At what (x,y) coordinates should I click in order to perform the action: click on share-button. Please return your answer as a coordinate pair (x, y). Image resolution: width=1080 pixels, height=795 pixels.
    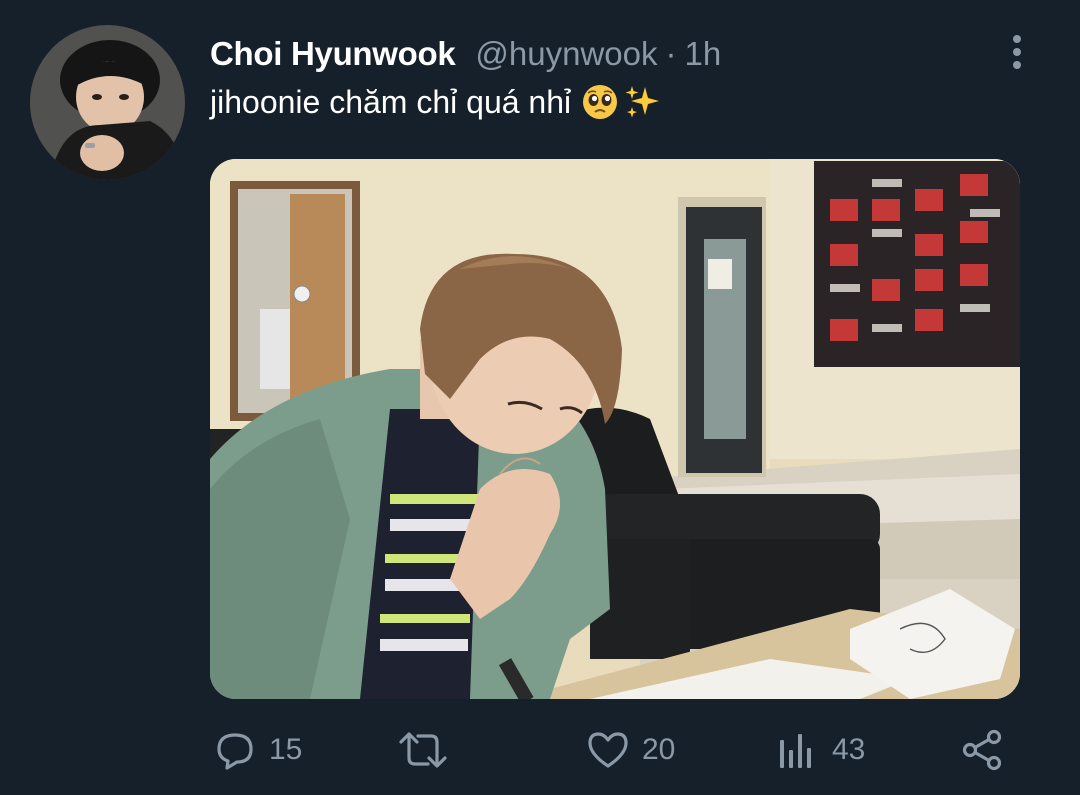
    Looking at the image, I should click on (982, 750).